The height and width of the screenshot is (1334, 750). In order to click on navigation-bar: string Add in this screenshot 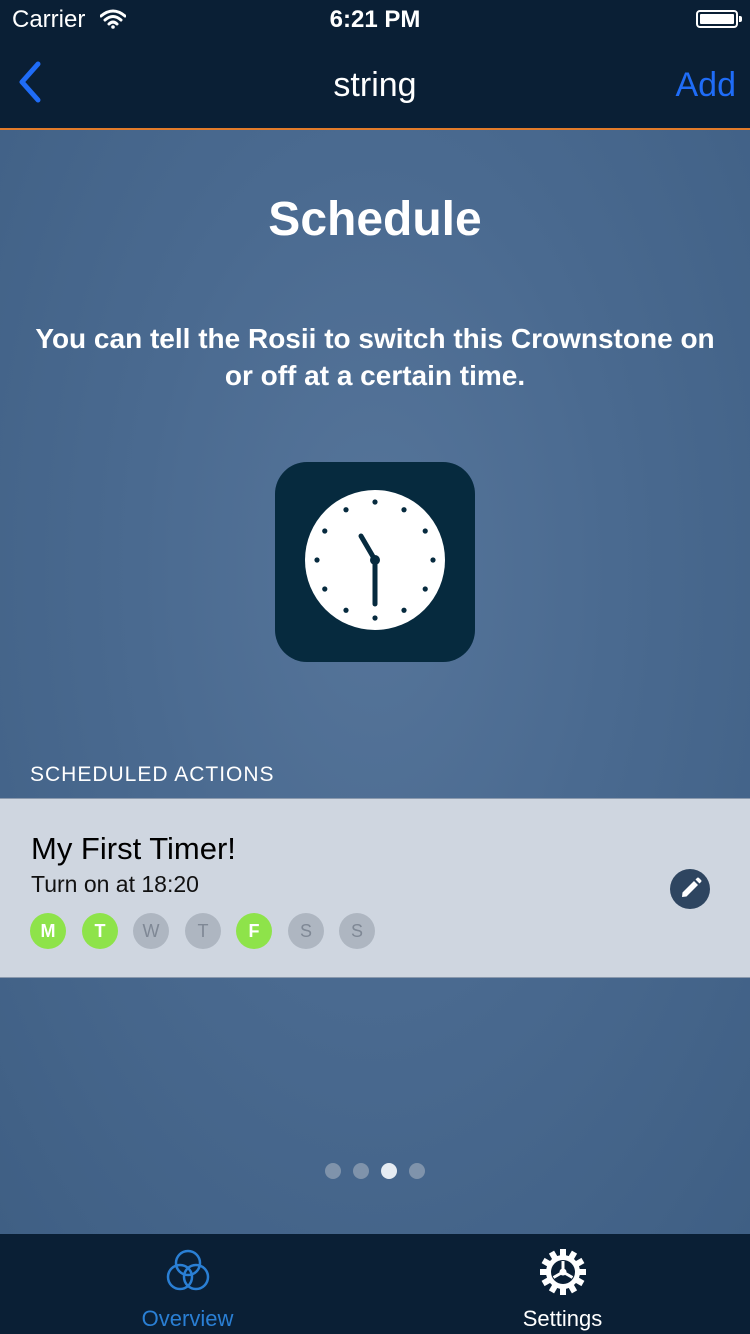, I will do `click(375, 85)`.